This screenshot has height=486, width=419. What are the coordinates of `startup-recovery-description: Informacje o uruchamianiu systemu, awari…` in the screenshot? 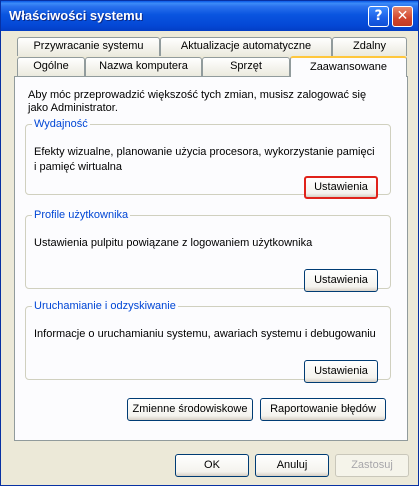 It's located at (205, 334).